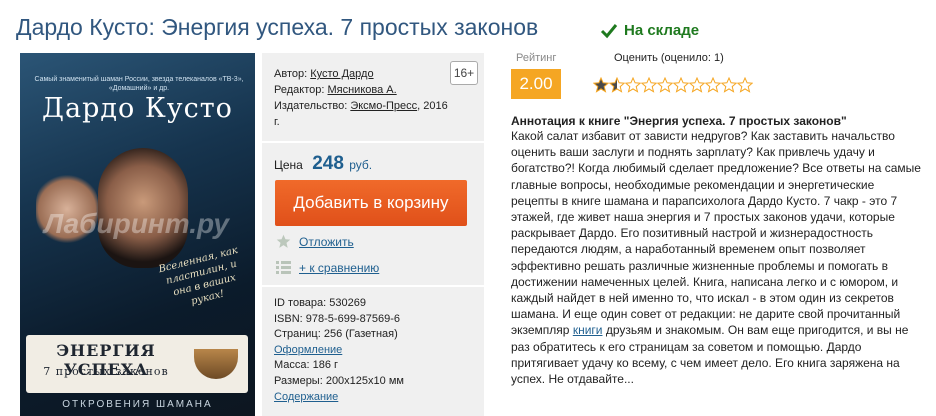  I want to click on books-link: книги, so click(588, 330).